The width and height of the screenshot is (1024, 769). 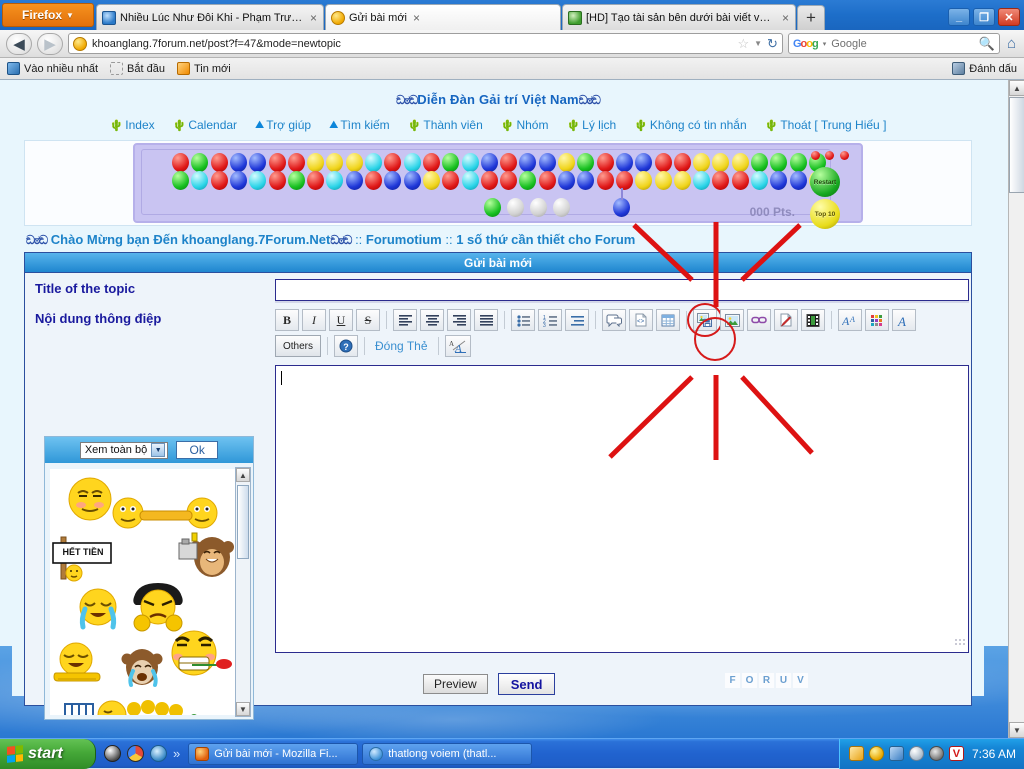 I want to click on bubble-shooter-game: 000 Pts. Restart Top 10, so click(x=498, y=183).